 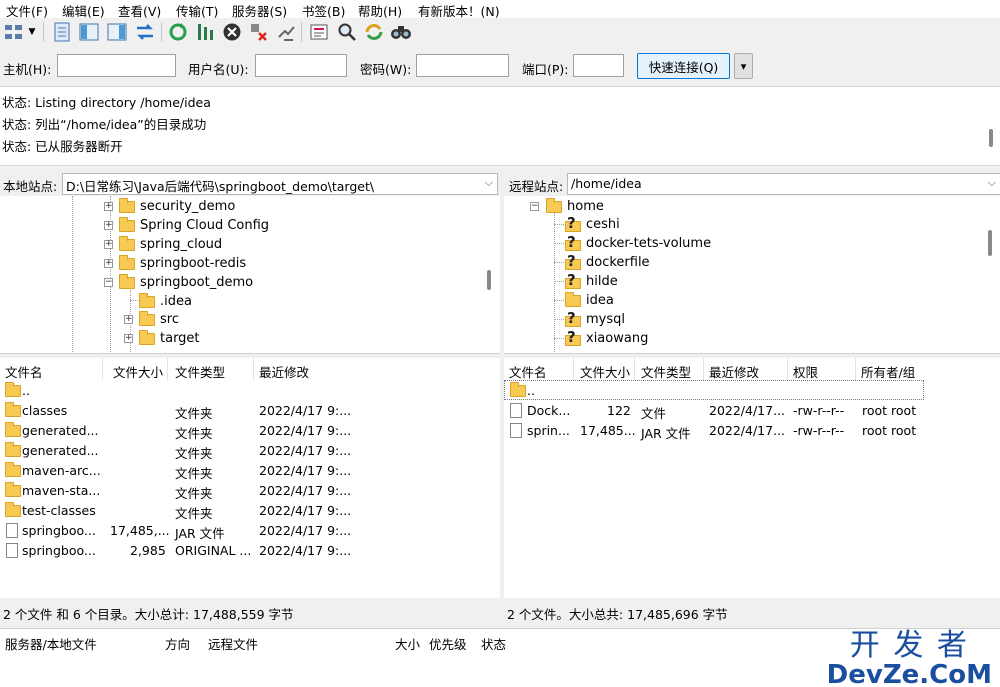 I want to click on tree-item: security_demo, so click(x=177, y=206).